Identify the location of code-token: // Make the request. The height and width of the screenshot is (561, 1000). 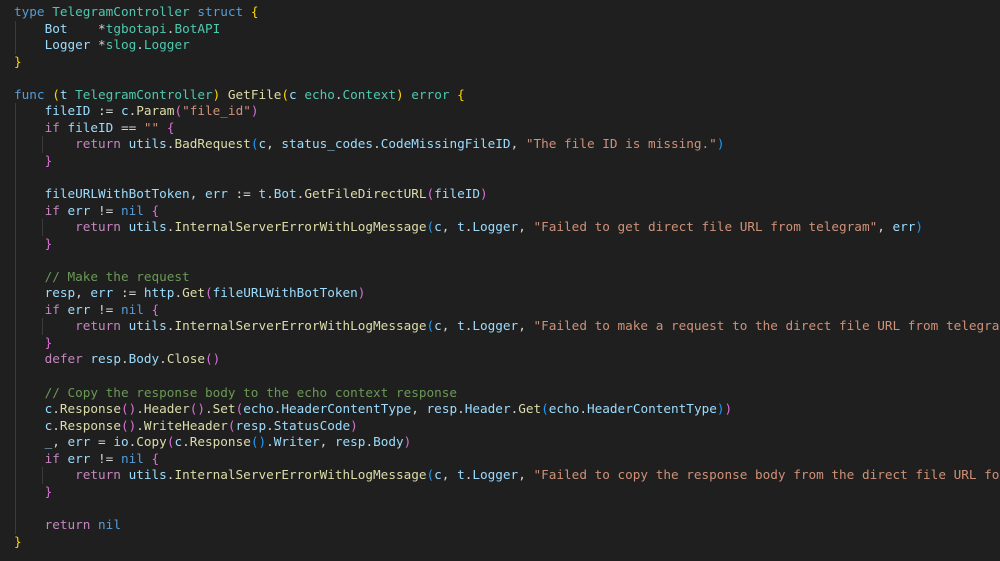
(117, 276).